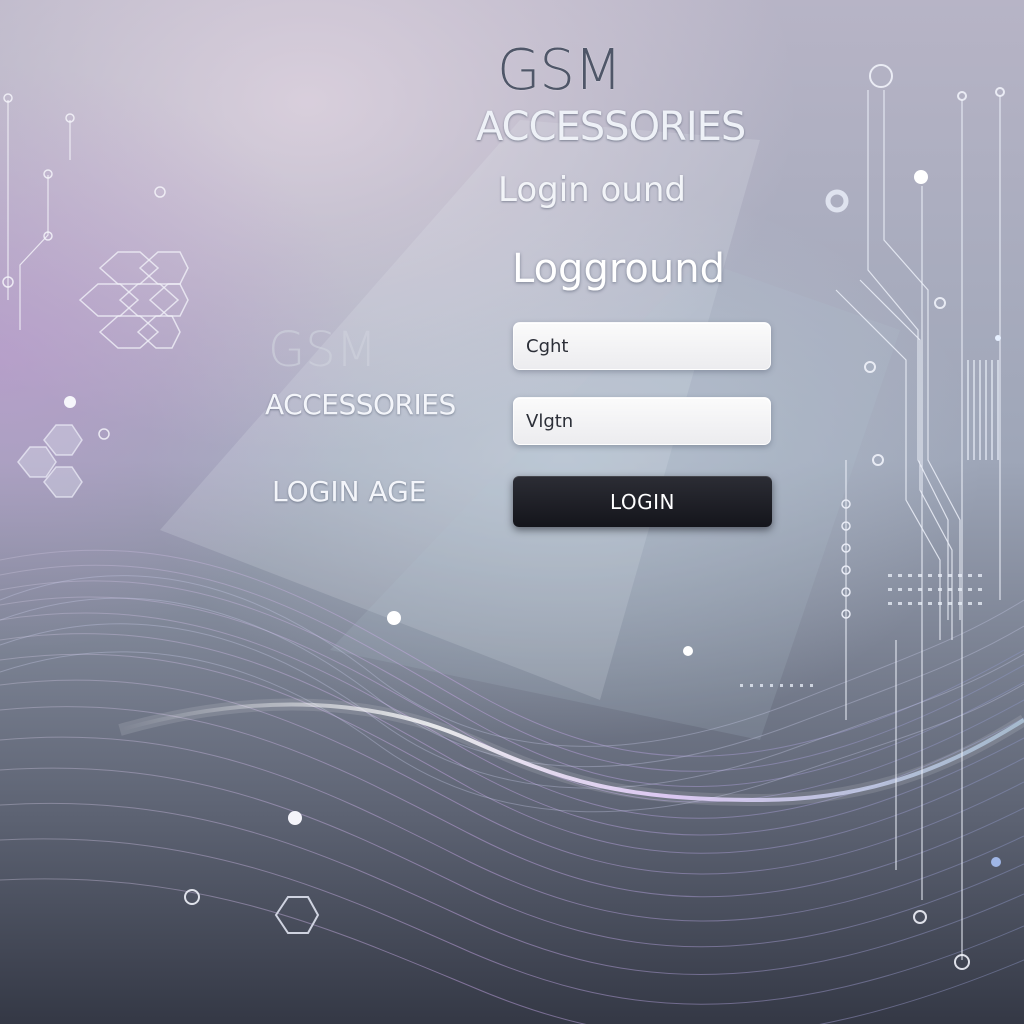 The width and height of the screenshot is (1024, 1024). What do you see at coordinates (642, 346) in the screenshot?
I see `username-input` at bounding box center [642, 346].